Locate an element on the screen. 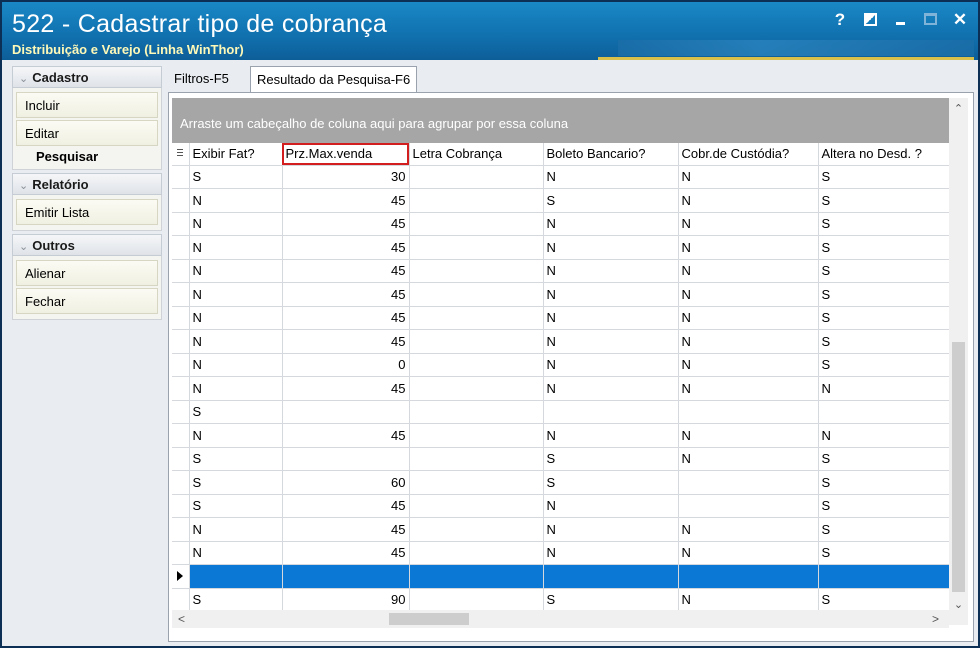 This screenshot has height=648, width=980. table-row: S 45 N S is located at coordinates (560, 506).